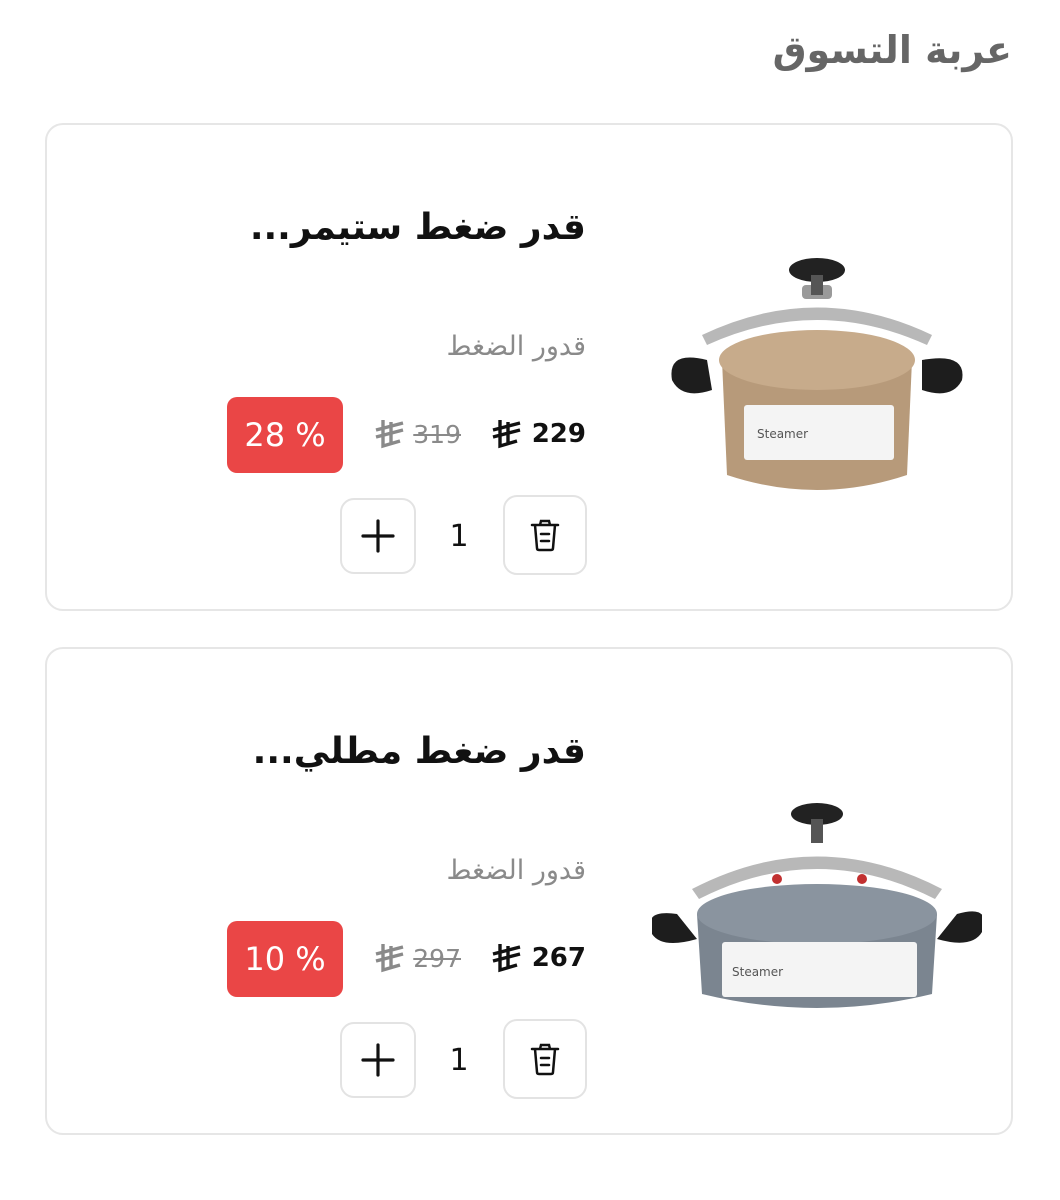 The width and height of the screenshot is (1060, 1200). What do you see at coordinates (558, 958) in the screenshot?
I see `current-price-value: 267` at bounding box center [558, 958].